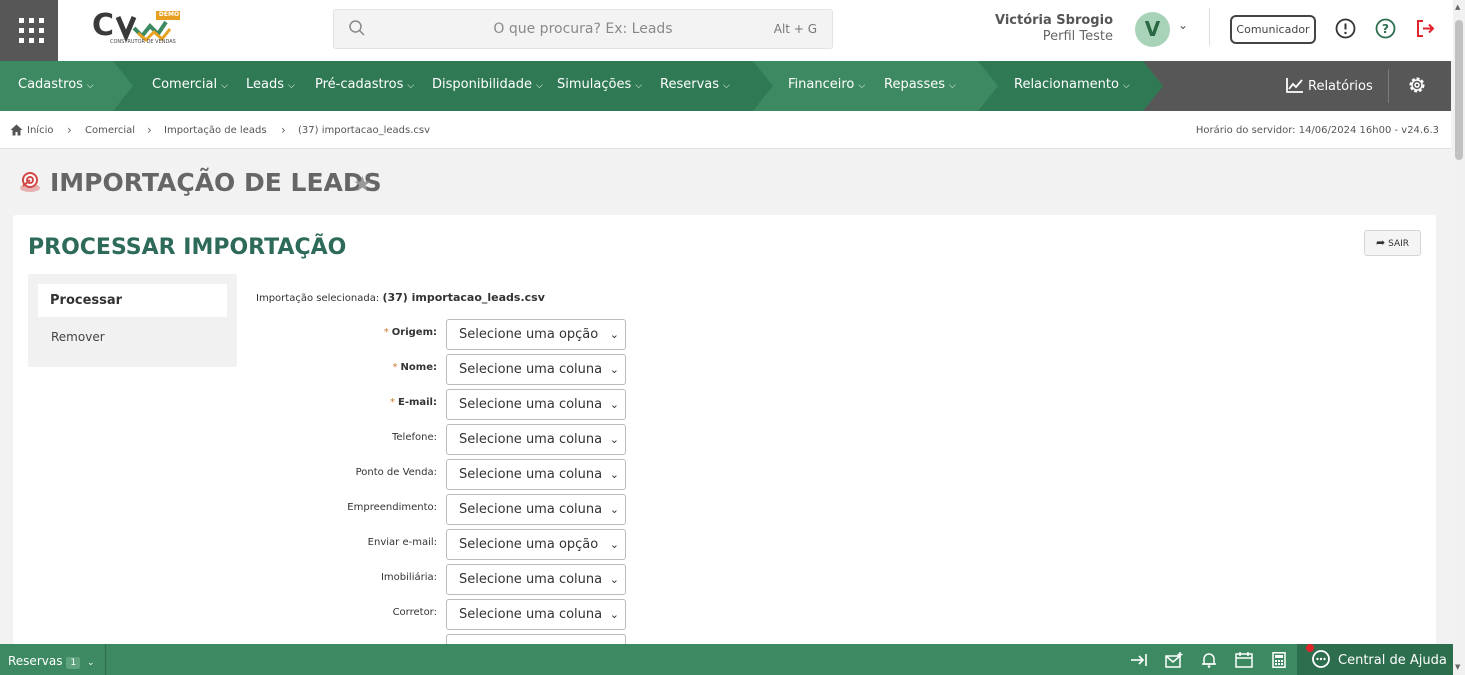 The width and height of the screenshot is (1465, 675). Describe the element at coordinates (395, 367) in the screenshot. I see `required-mark: *` at that location.